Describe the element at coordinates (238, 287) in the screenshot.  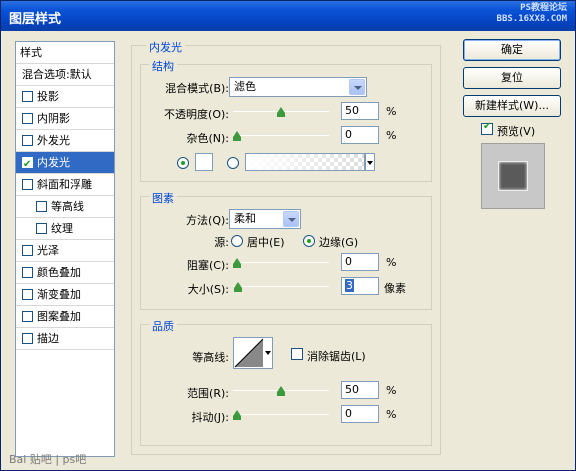
I see `size-slider-thumb` at that location.